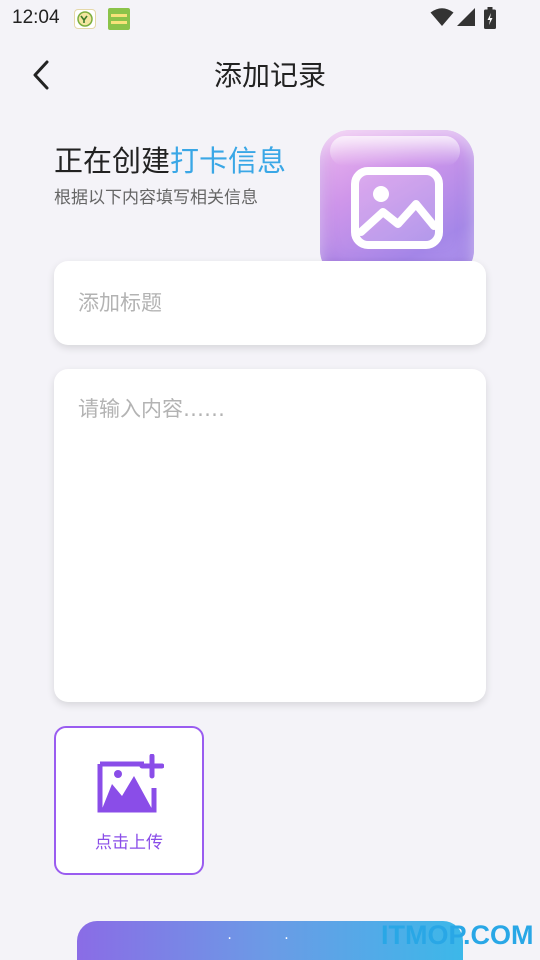 The height and width of the screenshot is (960, 540). I want to click on title-input, so click(273, 303).